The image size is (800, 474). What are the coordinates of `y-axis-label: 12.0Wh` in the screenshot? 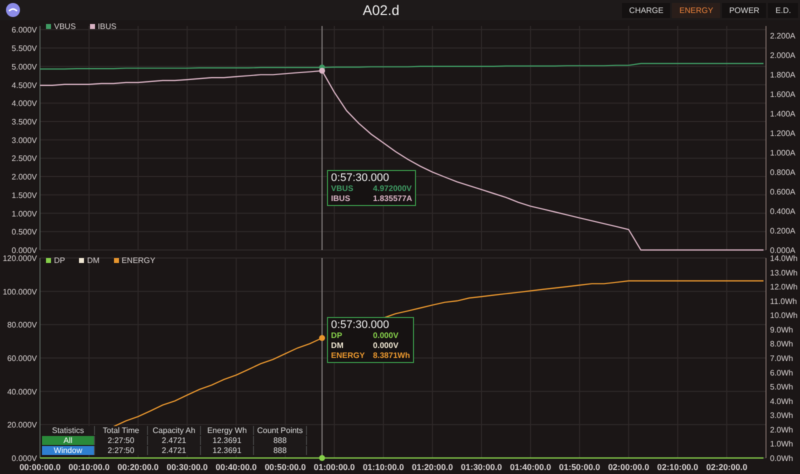 It's located at (784, 287).